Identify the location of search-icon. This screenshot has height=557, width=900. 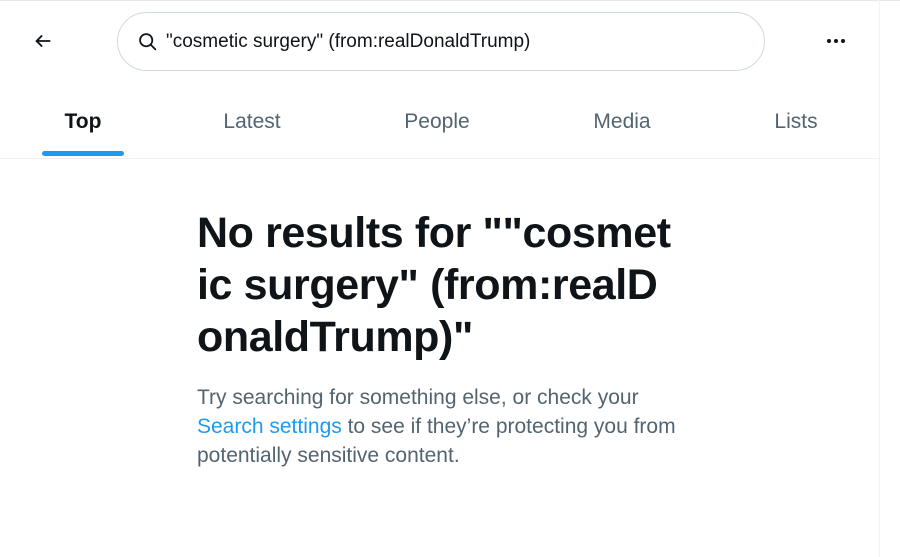
(147, 42).